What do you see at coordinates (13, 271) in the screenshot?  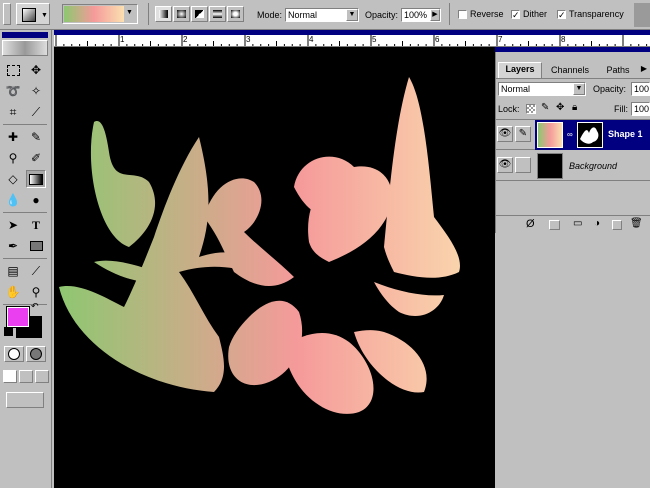 I see `notes-tool-icon: ▤` at bounding box center [13, 271].